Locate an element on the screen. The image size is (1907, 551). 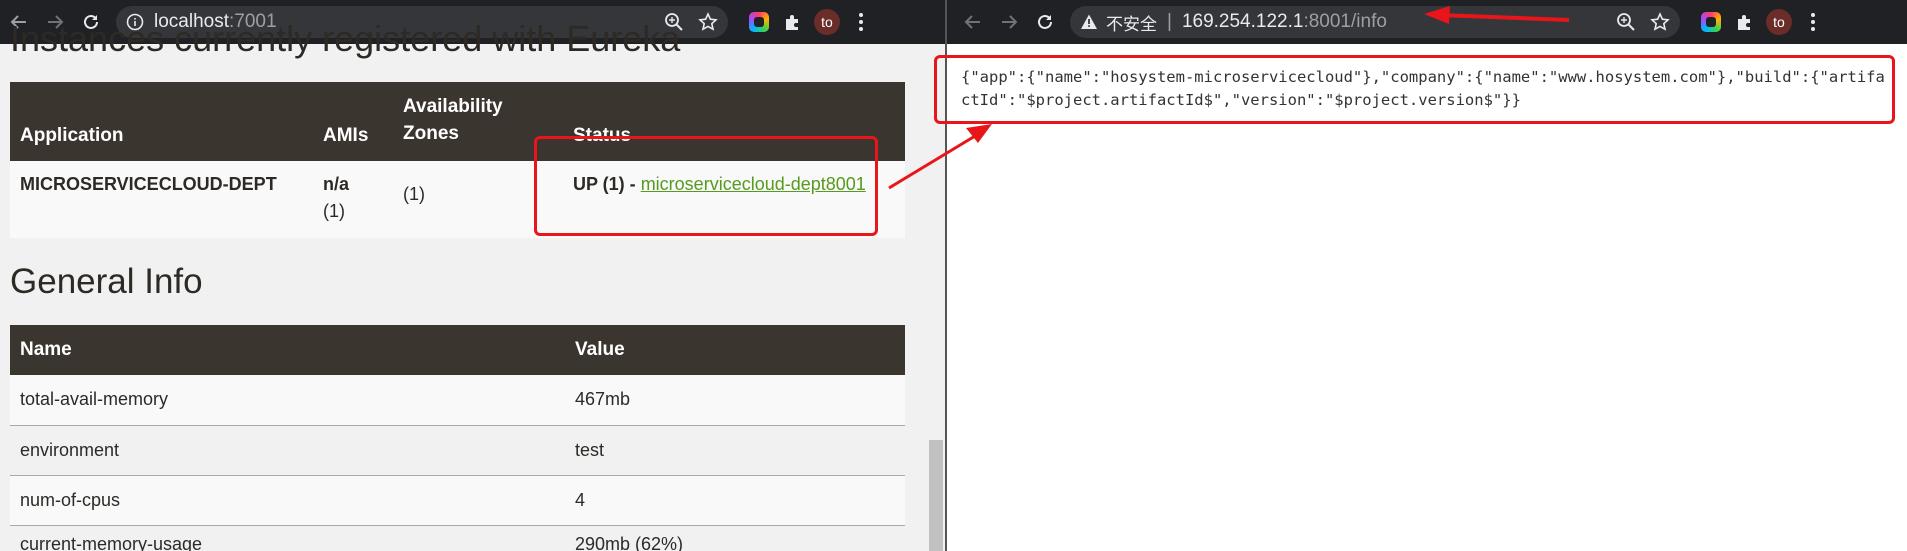
col-name: Name is located at coordinates (287, 350).